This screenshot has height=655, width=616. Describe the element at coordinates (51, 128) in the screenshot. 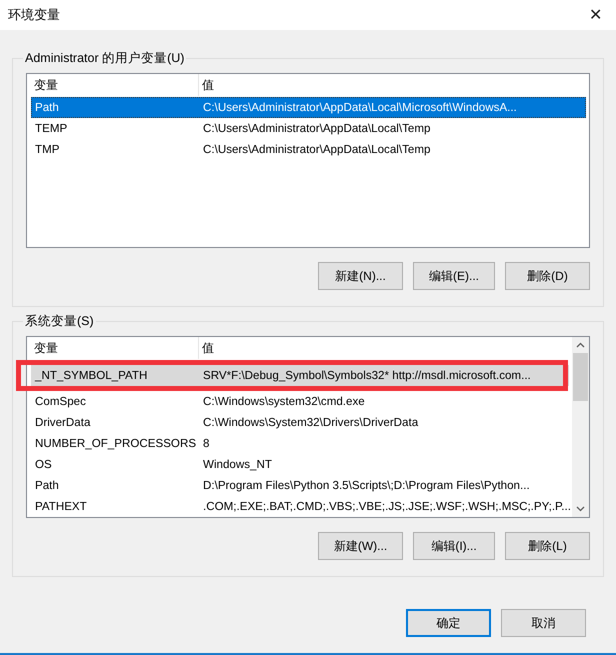

I see `variable-name: TEMP` at that location.